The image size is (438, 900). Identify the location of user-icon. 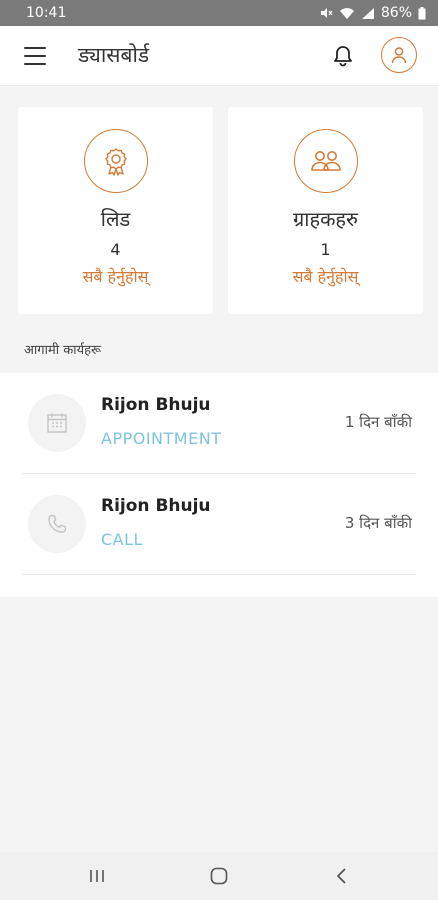
(399, 55).